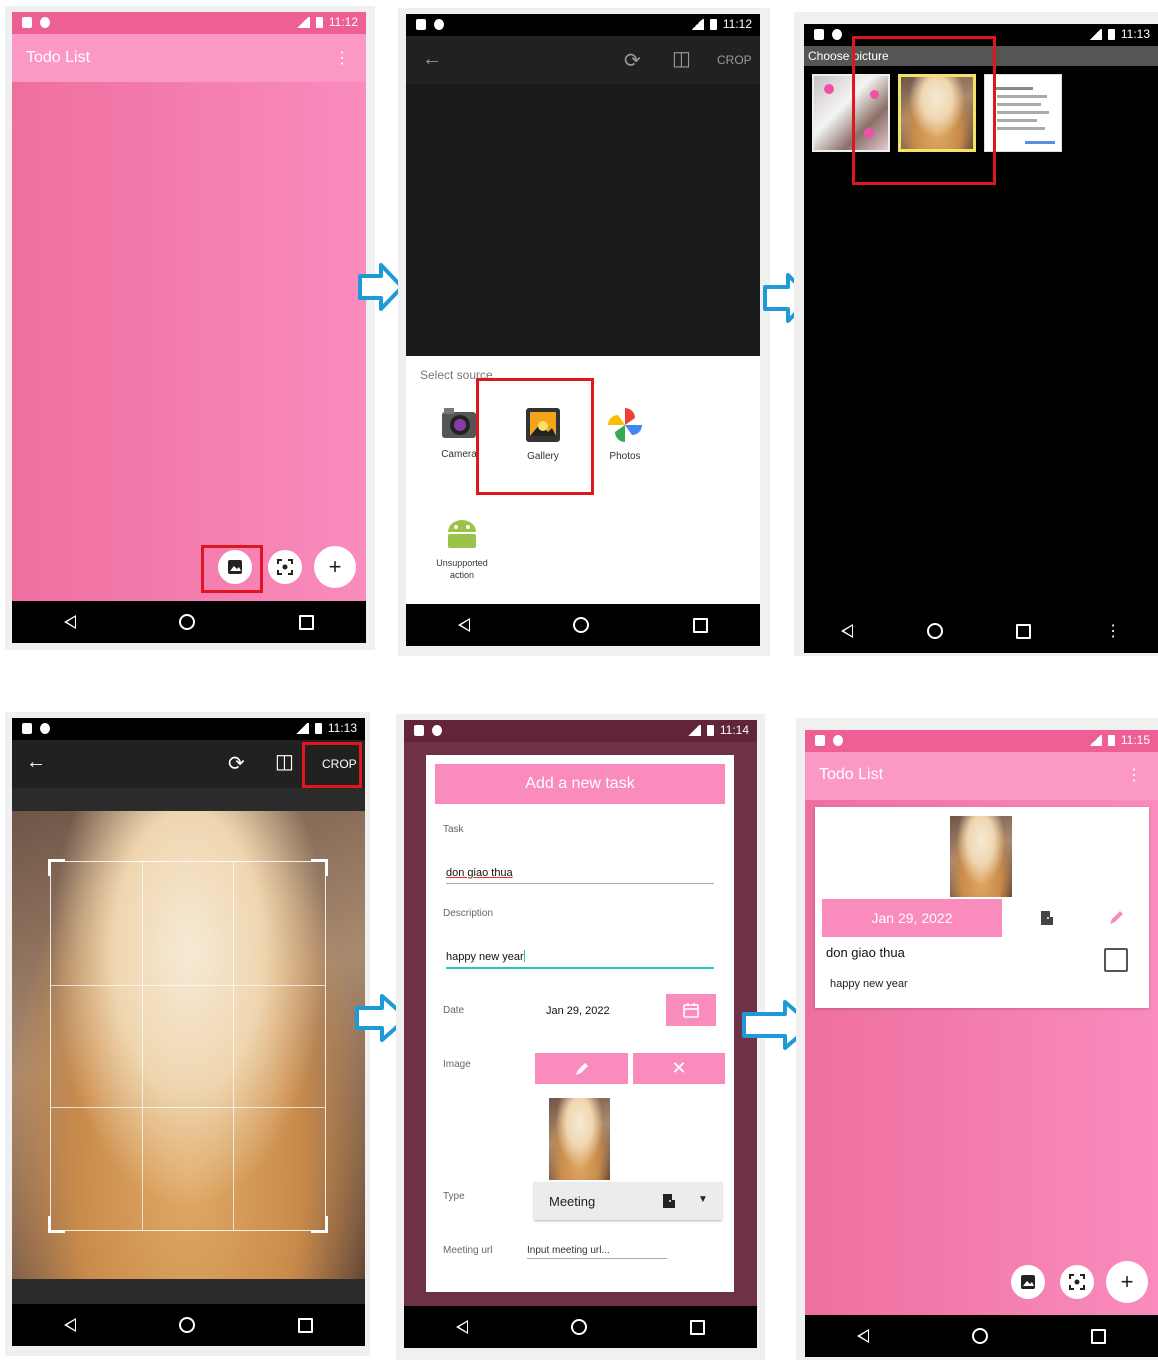 The image size is (1158, 1360). I want to click on image-label: Image, so click(457, 1064).